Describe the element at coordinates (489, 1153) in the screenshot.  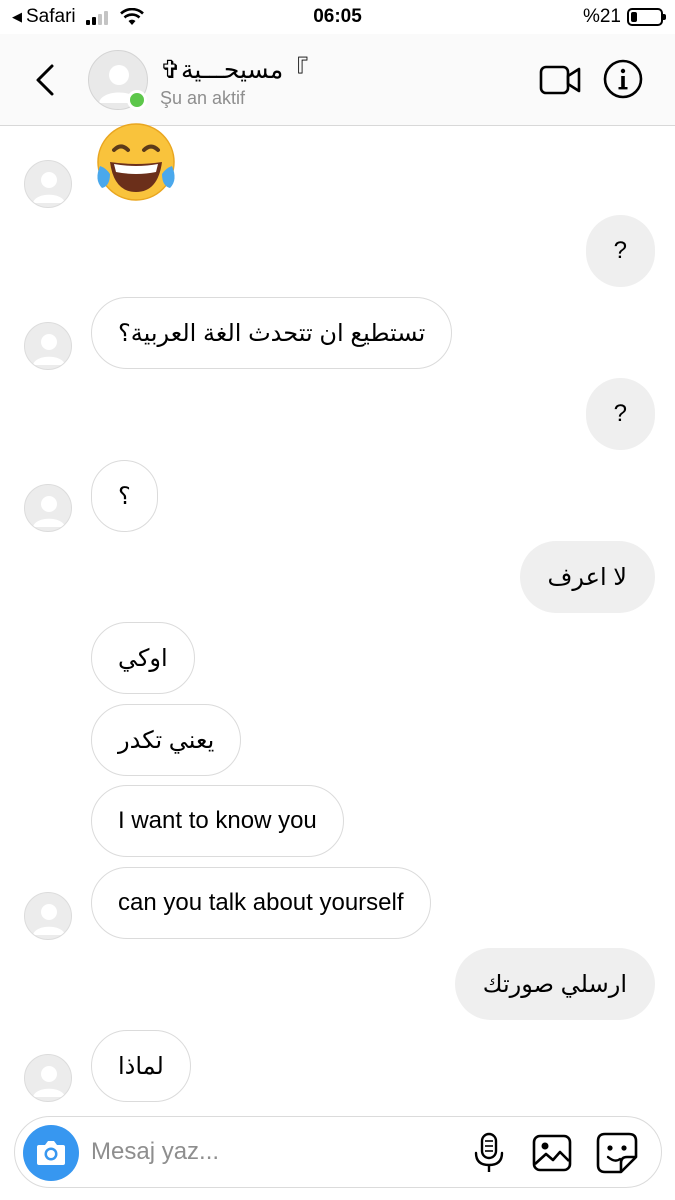
I see `microphone-icon` at that location.